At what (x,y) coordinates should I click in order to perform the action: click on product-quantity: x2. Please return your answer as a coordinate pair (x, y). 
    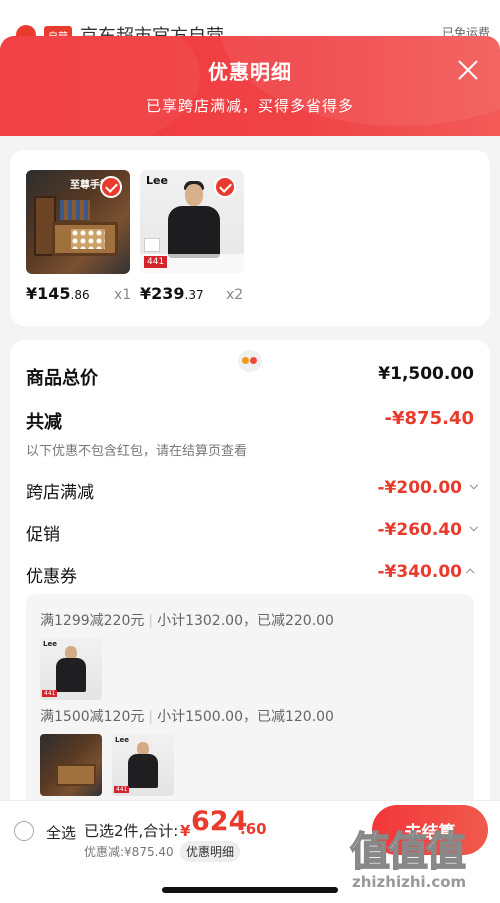
    Looking at the image, I should click on (235, 295).